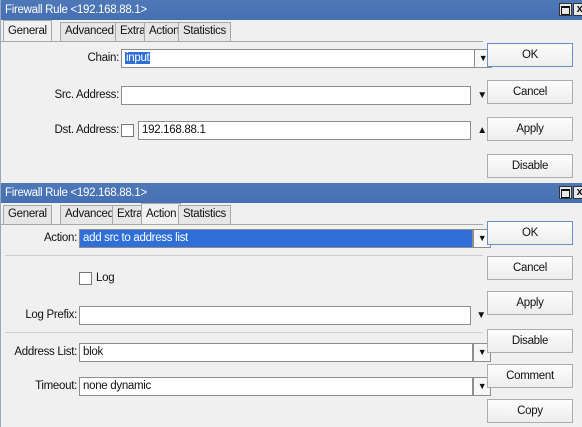 The height and width of the screenshot is (427, 582). Describe the element at coordinates (275, 315) in the screenshot. I see `log-prefix-input` at that location.